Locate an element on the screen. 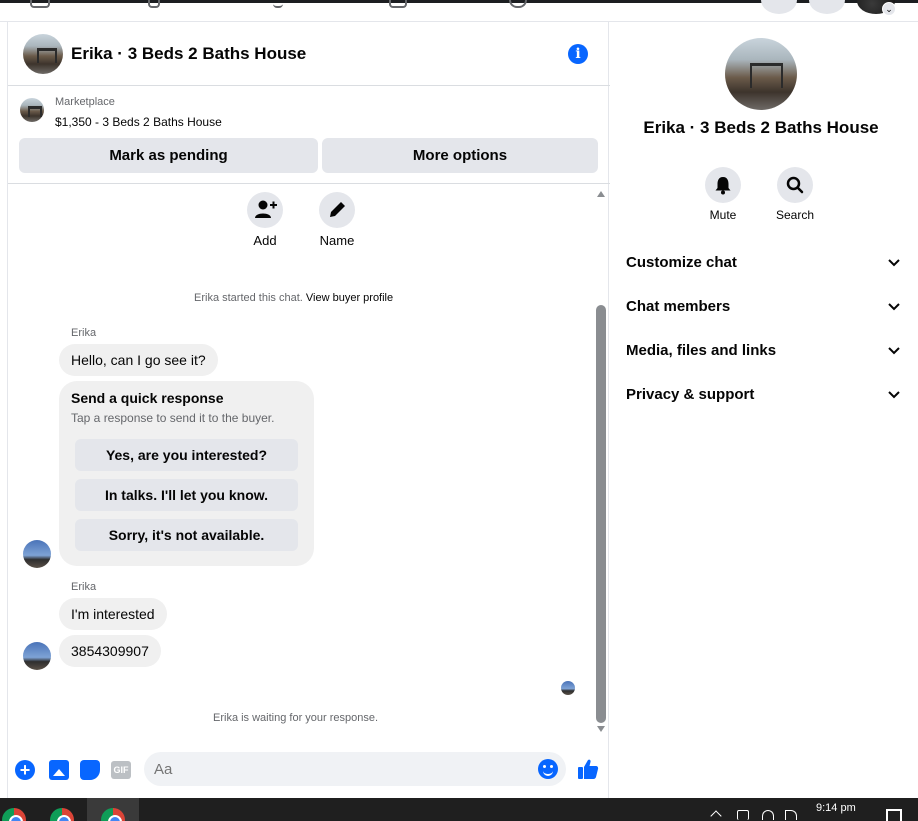 The width and height of the screenshot is (918, 821). listing-title: $1,350 - 3 Beds 2 Baths House is located at coordinates (138, 122).